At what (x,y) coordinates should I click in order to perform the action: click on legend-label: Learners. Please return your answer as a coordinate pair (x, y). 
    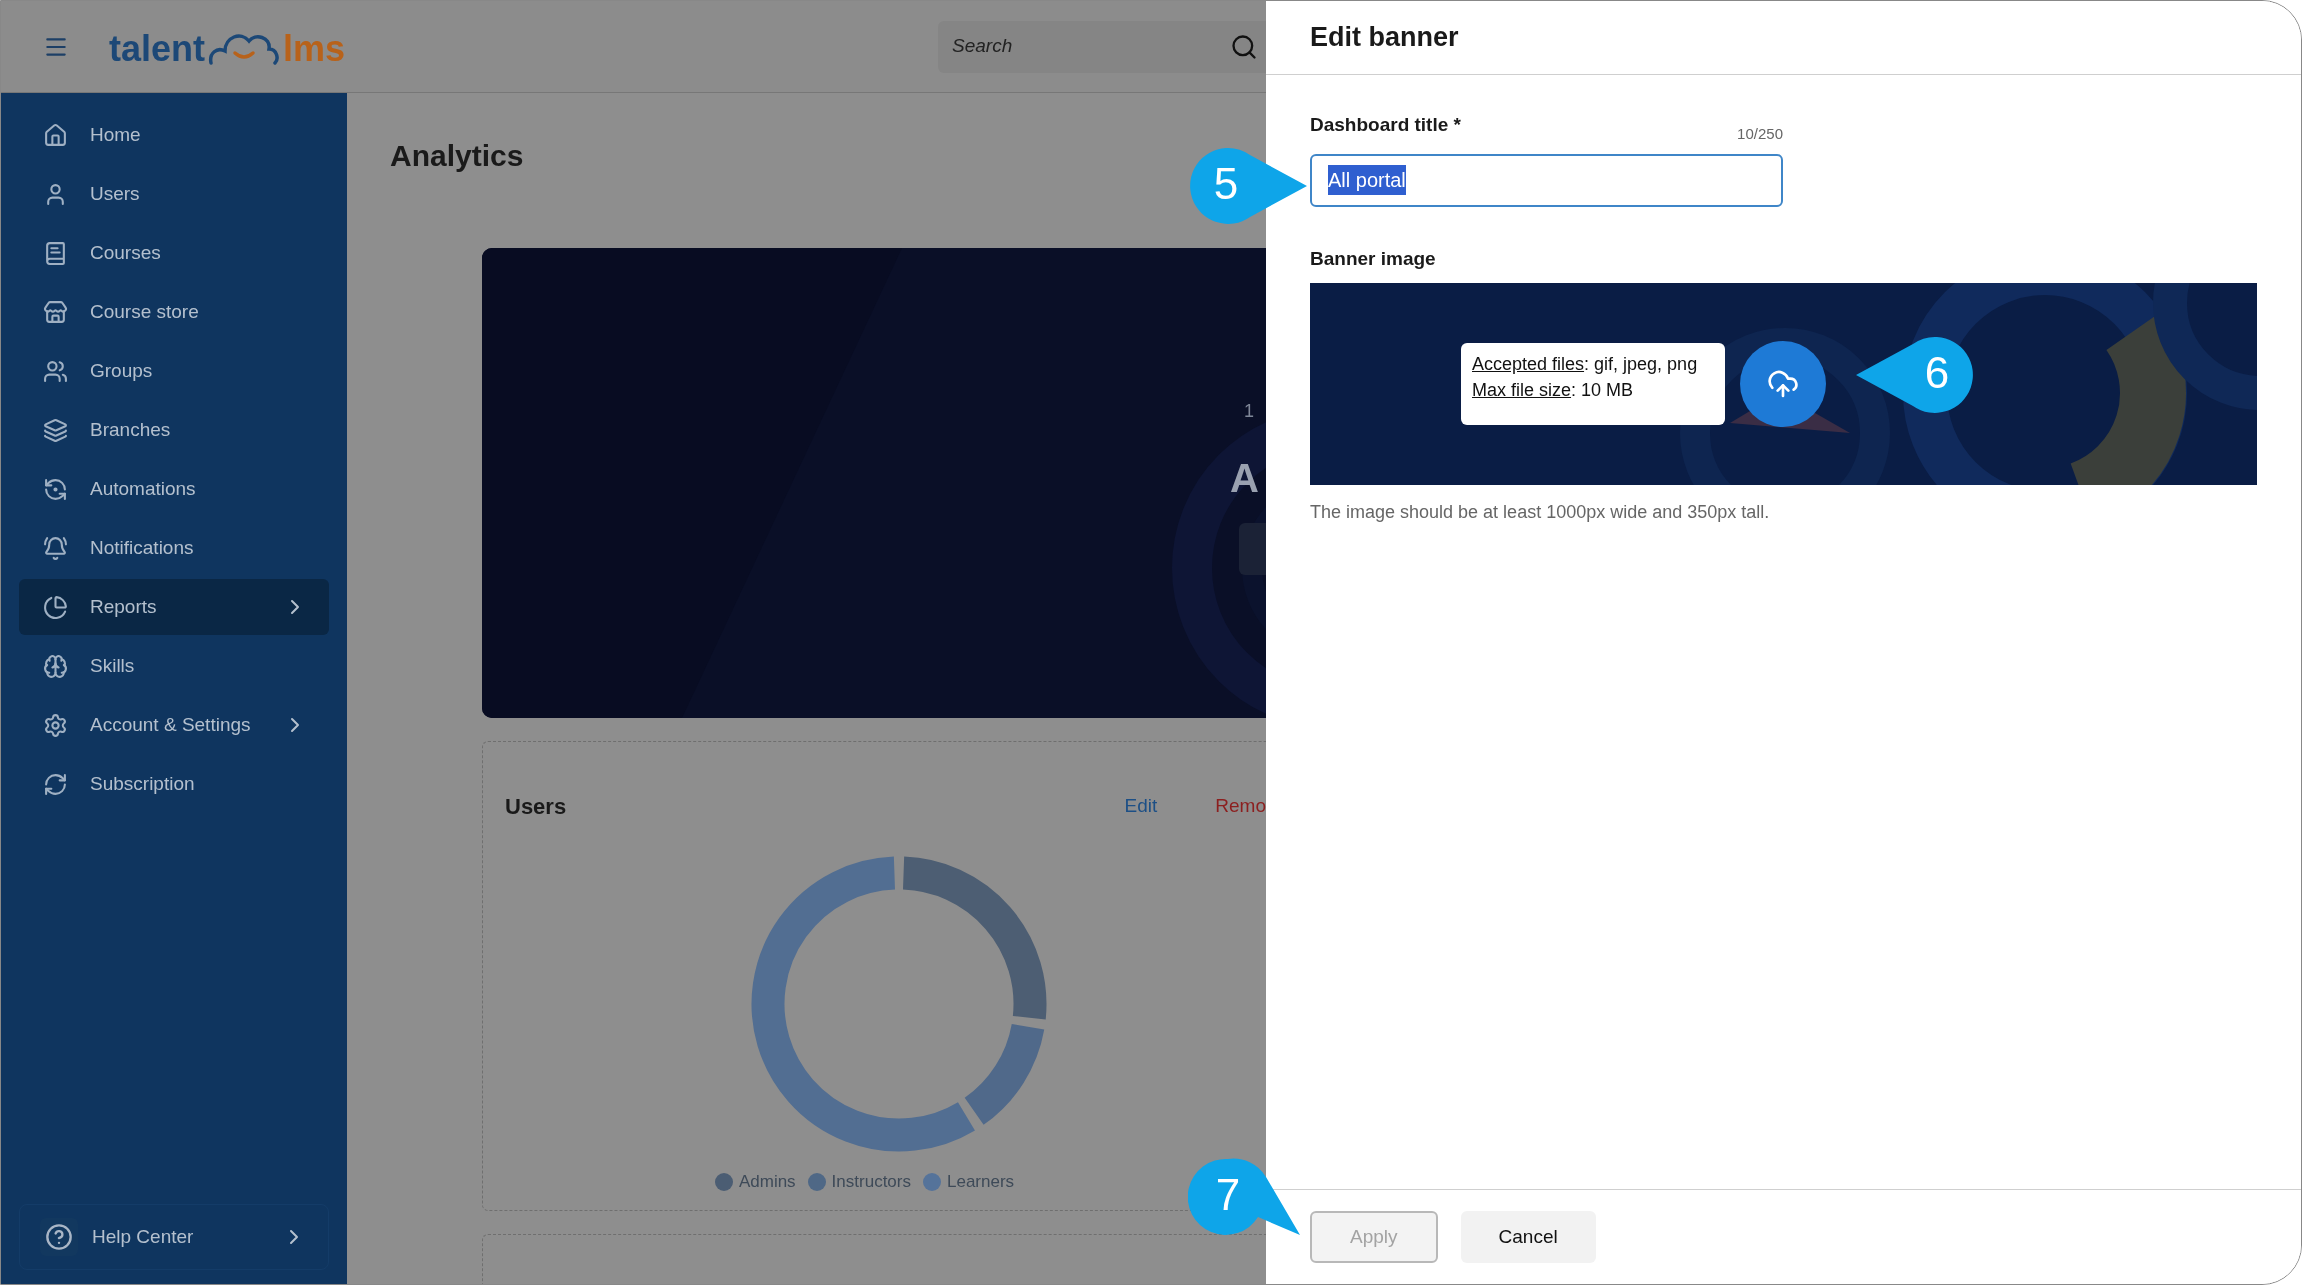
    Looking at the image, I should click on (980, 1182).